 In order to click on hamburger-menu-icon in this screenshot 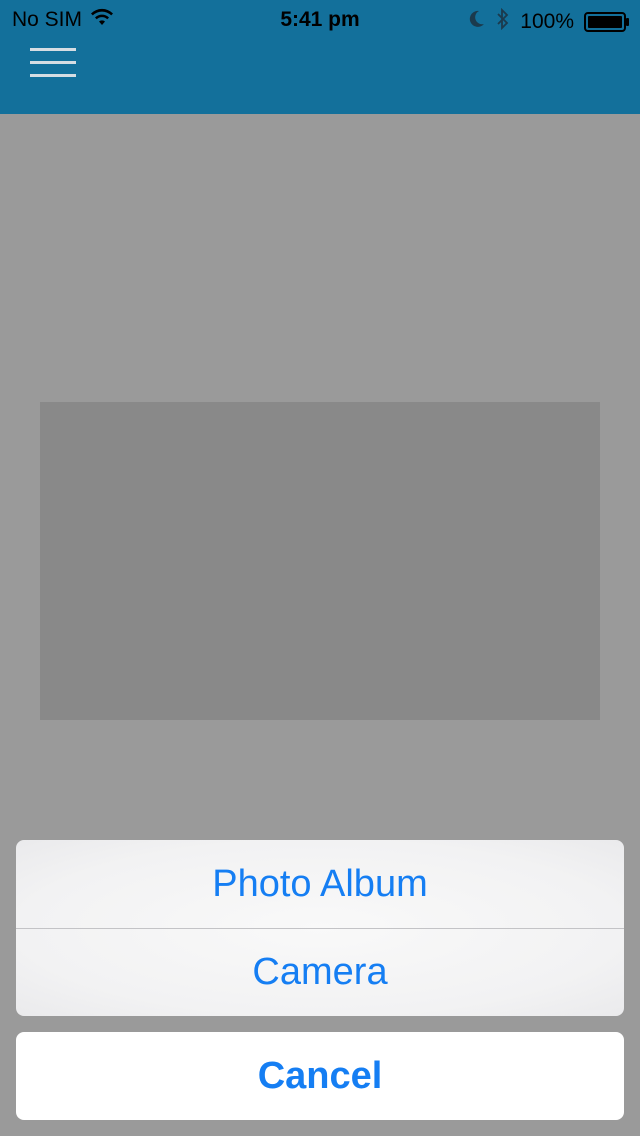, I will do `click(54, 63)`.